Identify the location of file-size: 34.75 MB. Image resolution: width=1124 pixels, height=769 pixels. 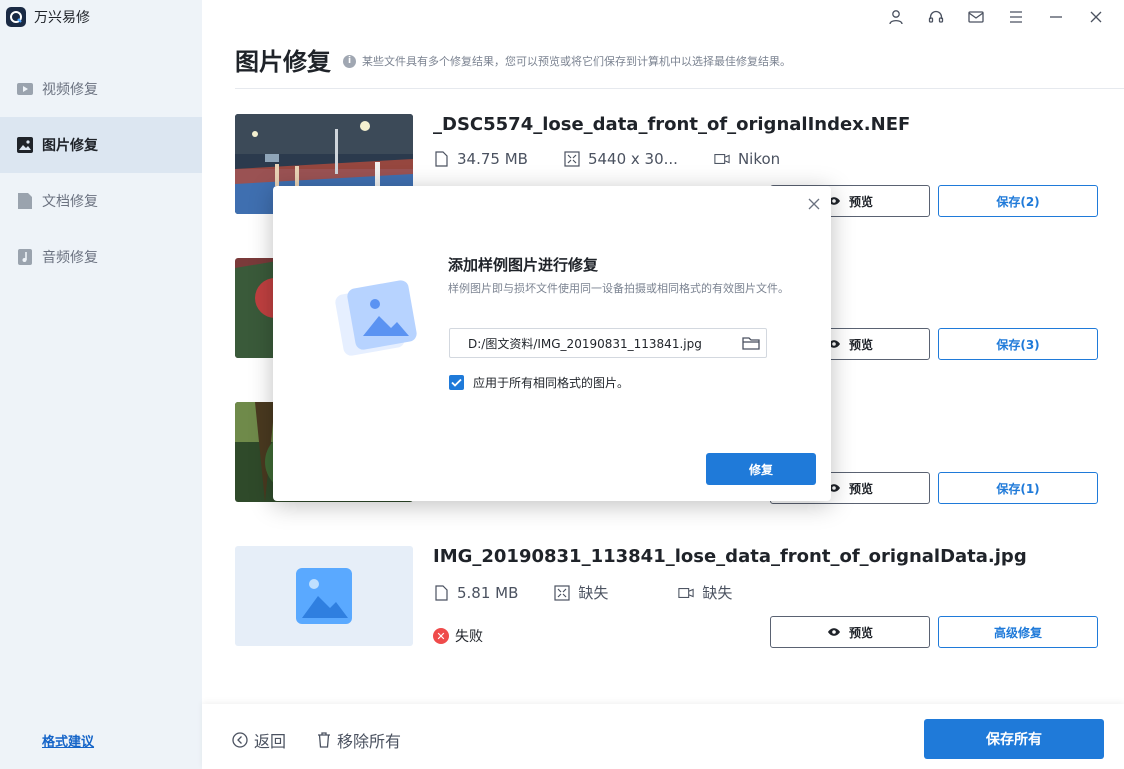
(480, 159).